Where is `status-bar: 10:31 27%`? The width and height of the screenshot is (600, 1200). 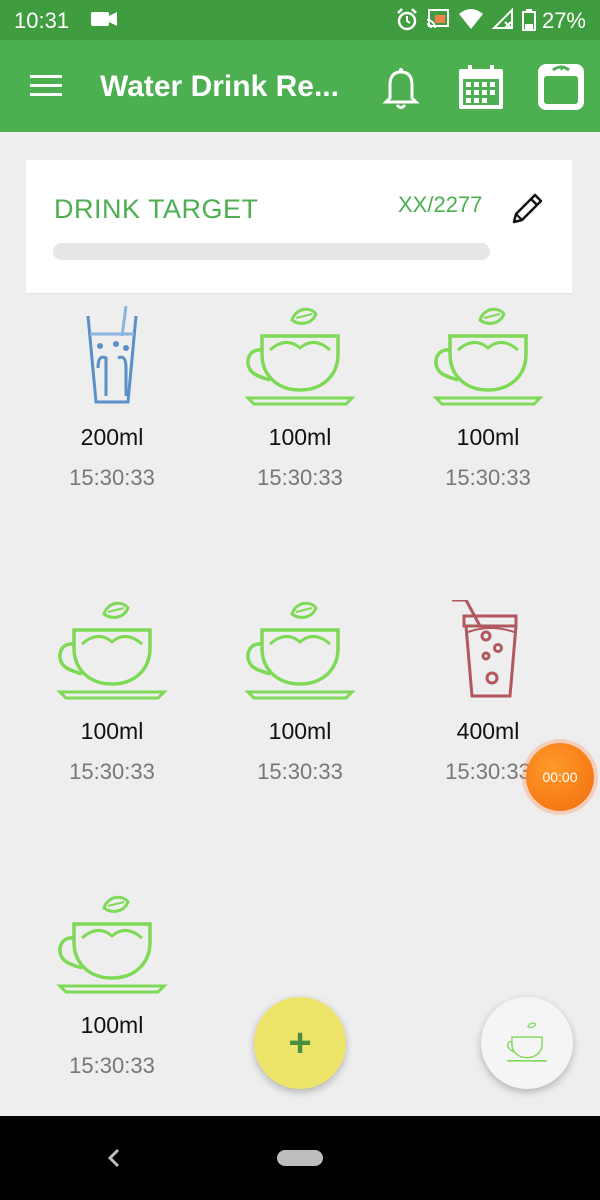
status-bar: 10:31 27% is located at coordinates (300, 20).